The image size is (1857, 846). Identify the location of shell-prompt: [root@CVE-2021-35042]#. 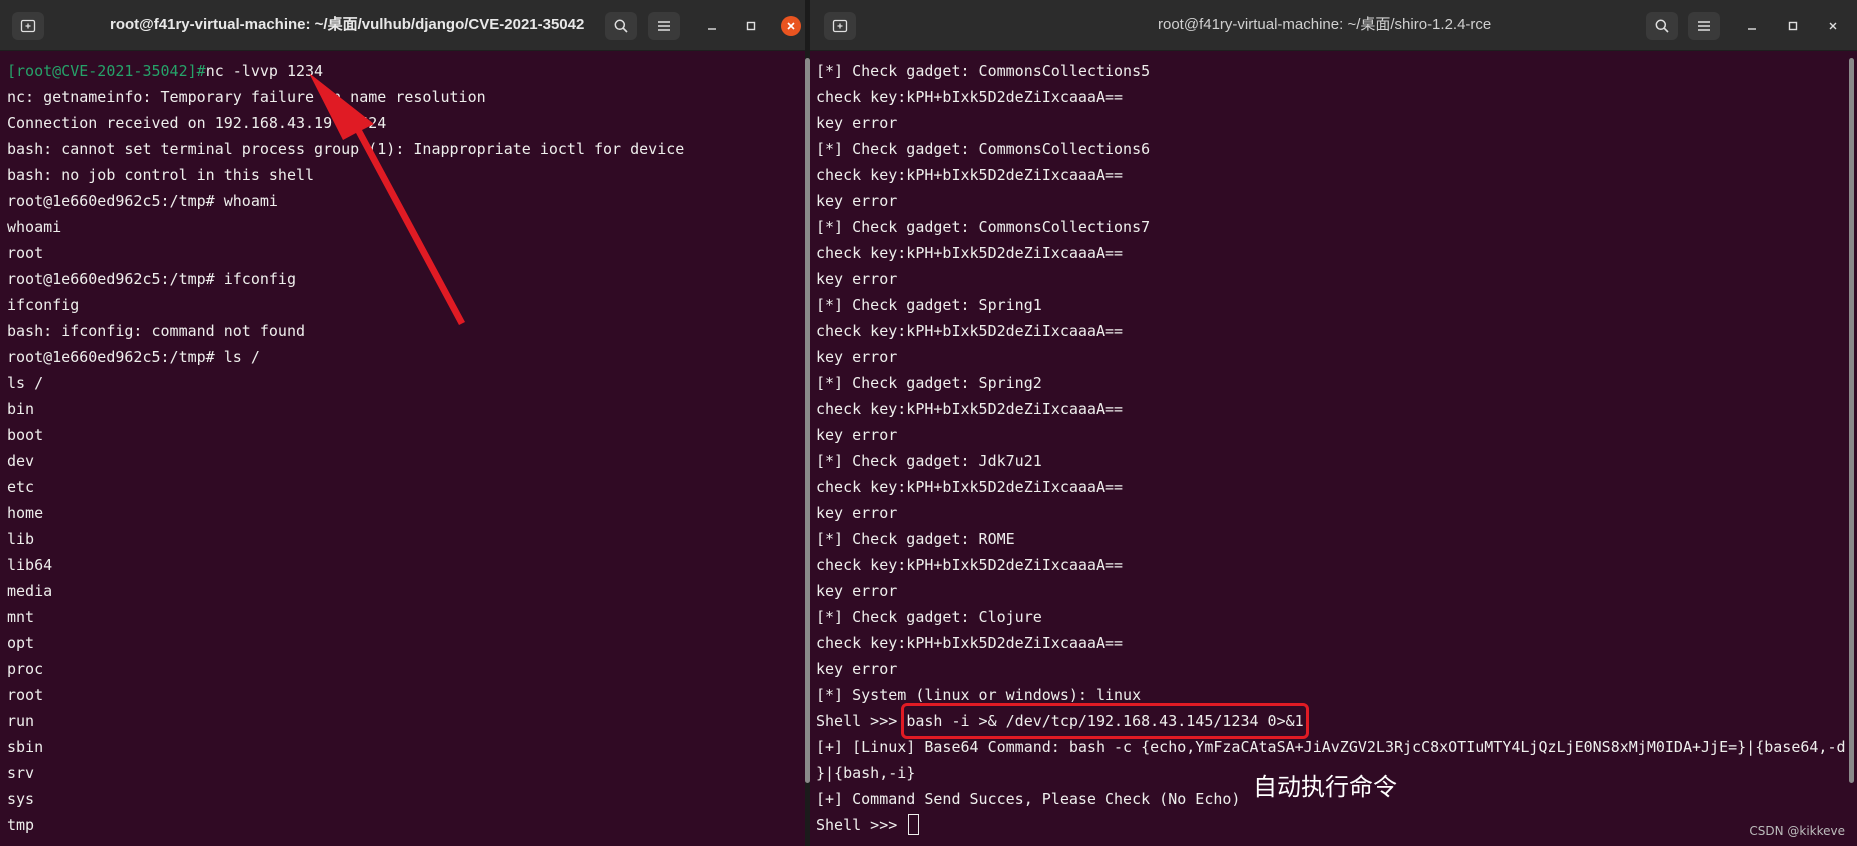
(106, 71).